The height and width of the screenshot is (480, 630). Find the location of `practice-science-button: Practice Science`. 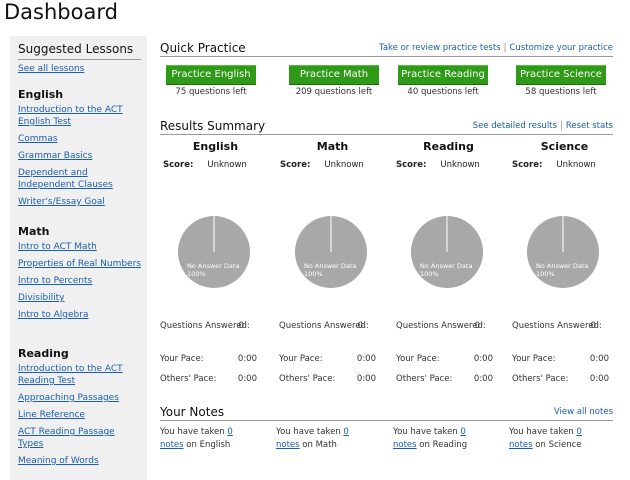

practice-science-button: Practice Science is located at coordinates (561, 74).